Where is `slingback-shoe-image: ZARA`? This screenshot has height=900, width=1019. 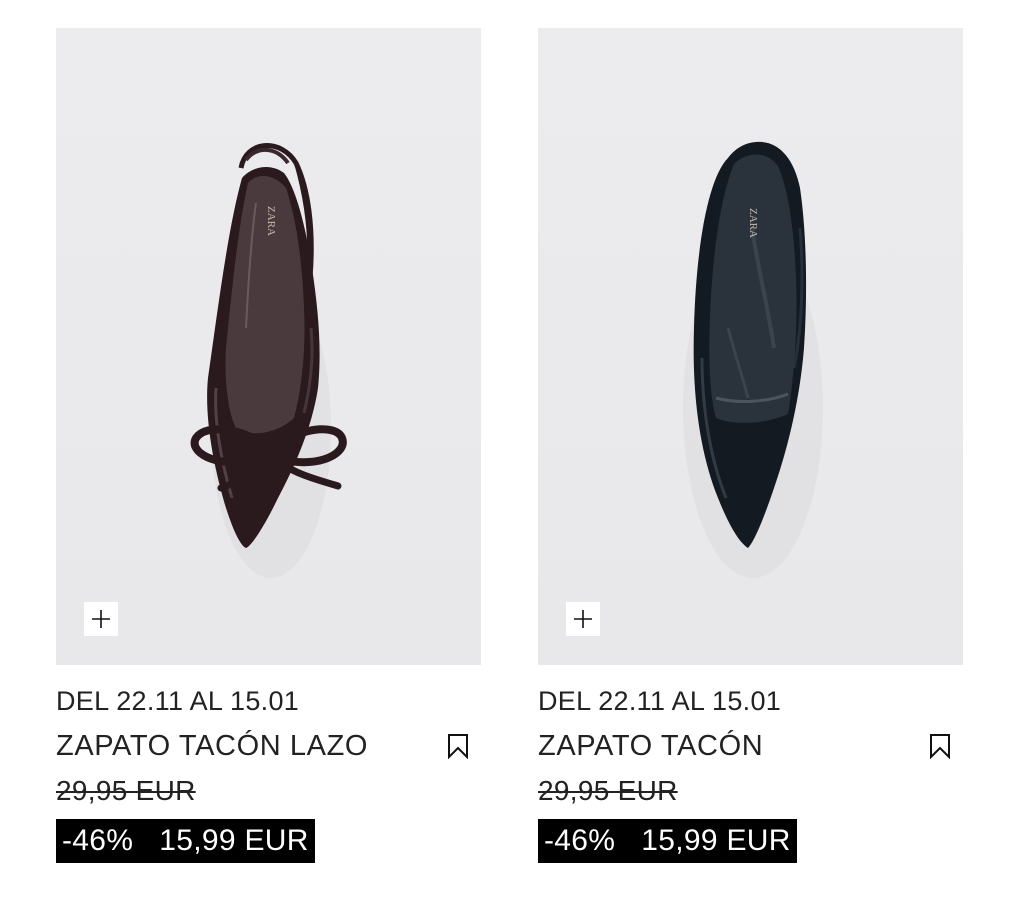
slingback-shoe-image: ZARA is located at coordinates (268, 360).